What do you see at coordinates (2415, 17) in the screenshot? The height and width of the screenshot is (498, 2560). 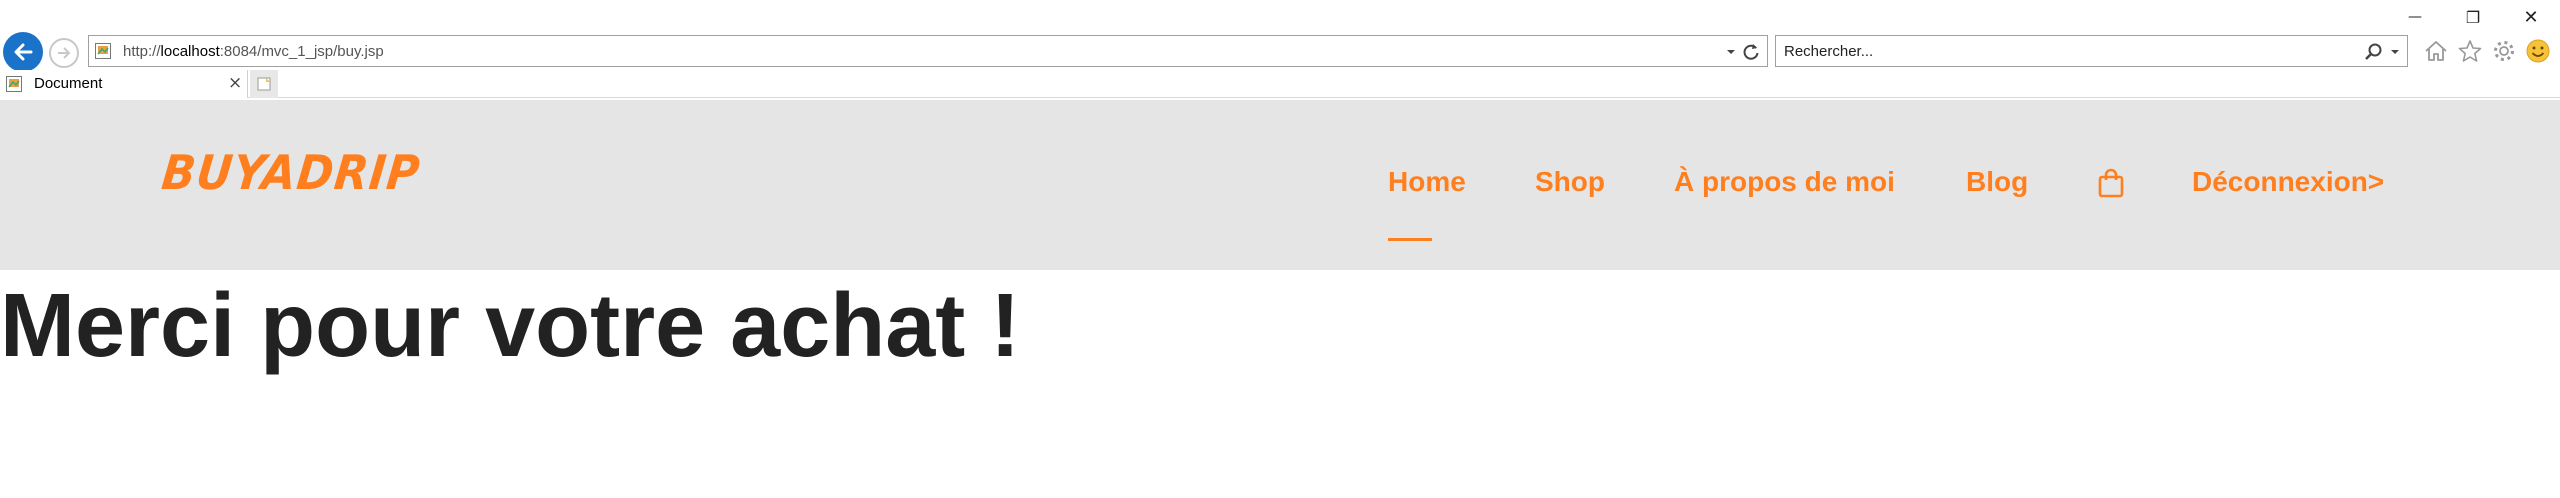 I see `minimize-button: —` at bounding box center [2415, 17].